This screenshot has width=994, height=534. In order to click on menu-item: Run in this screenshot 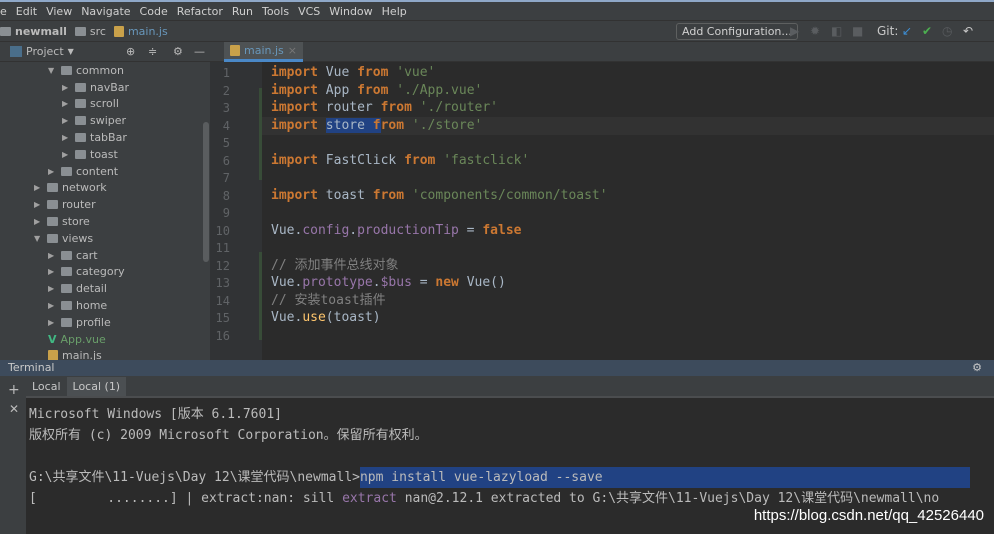, I will do `click(242, 11)`.